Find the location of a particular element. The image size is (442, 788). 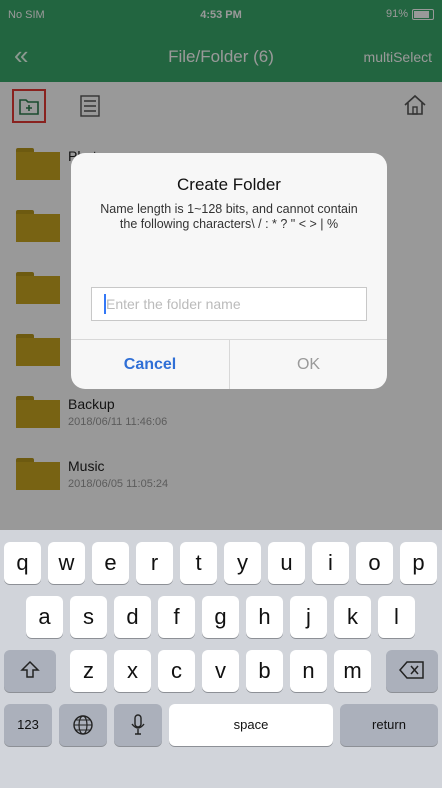

shift-icon is located at coordinates (30, 669).